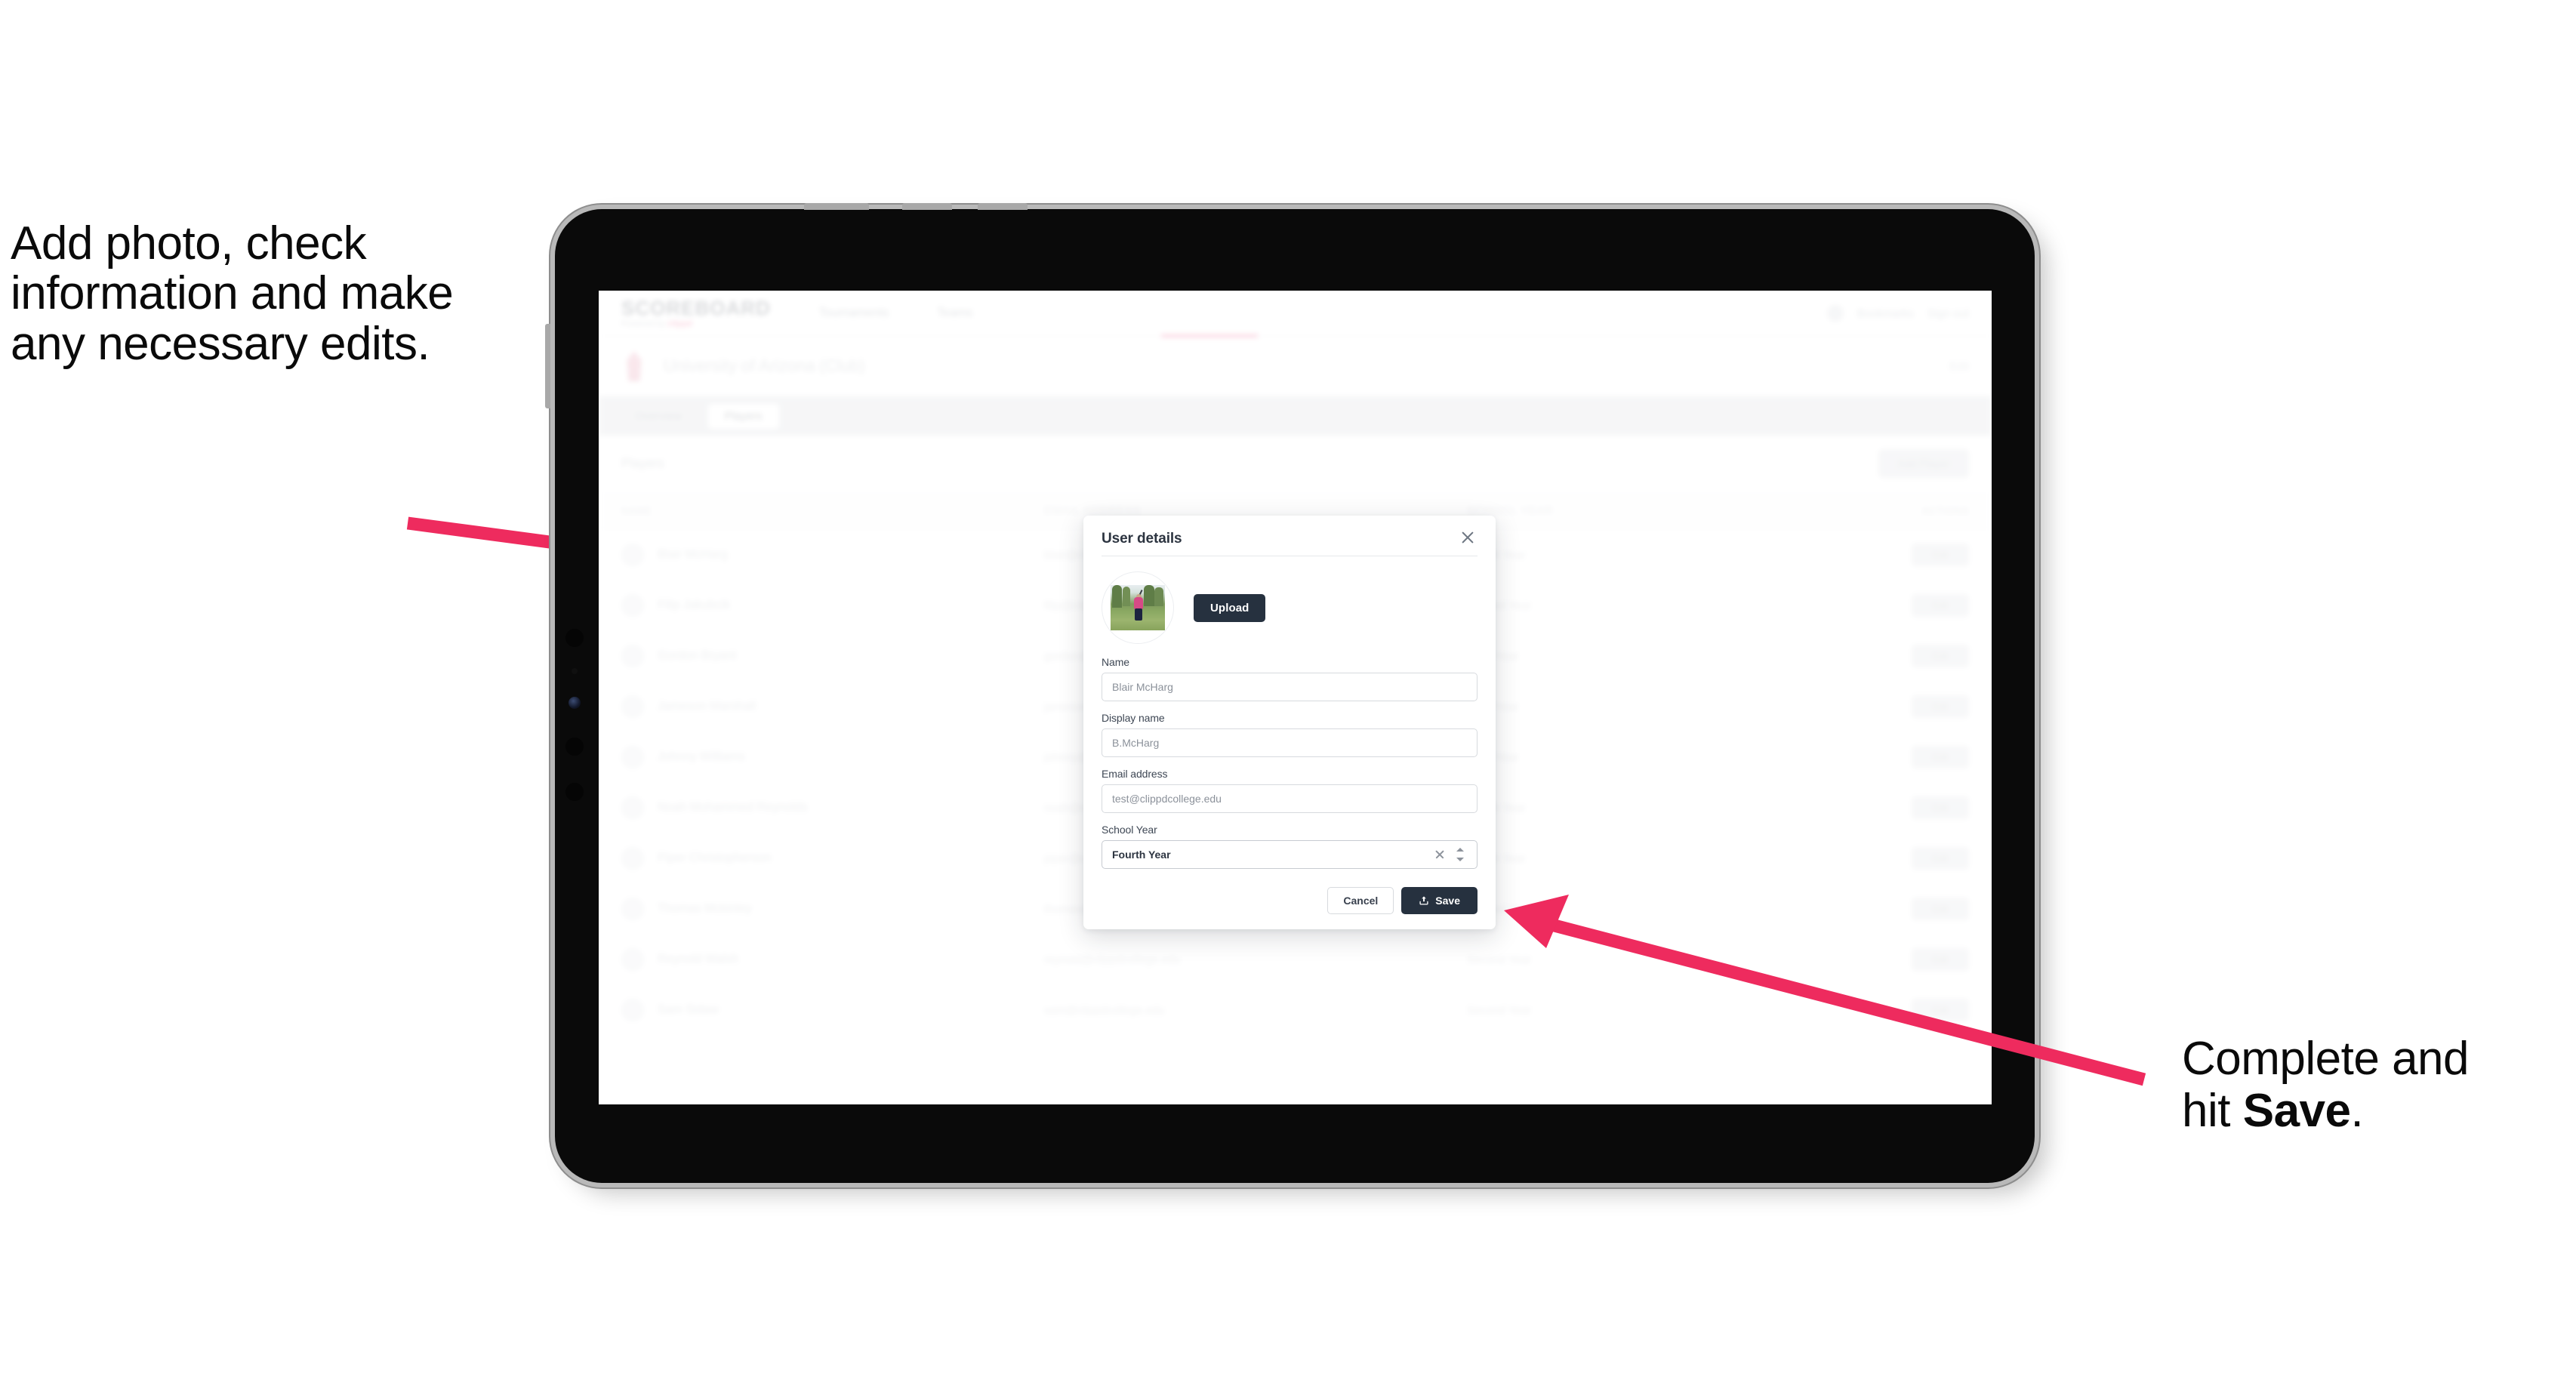 This screenshot has height=1386, width=2576. What do you see at coordinates (1290, 896) in the screenshot?
I see `modal-actions: Cancel Save` at bounding box center [1290, 896].